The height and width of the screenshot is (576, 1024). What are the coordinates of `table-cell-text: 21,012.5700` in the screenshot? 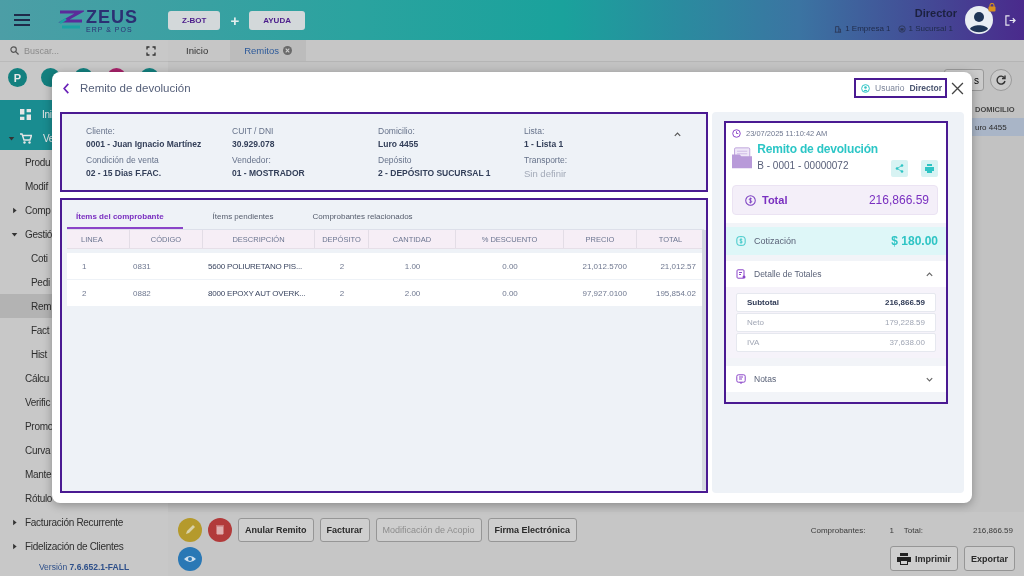 It's located at (604, 266).